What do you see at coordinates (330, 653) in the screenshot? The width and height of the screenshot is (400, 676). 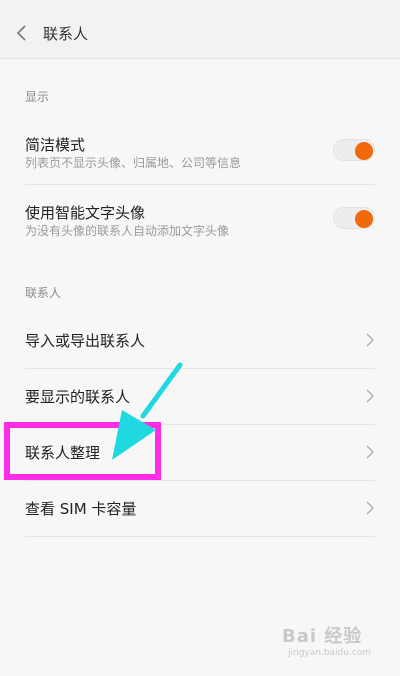 I see `watermark-url: jingyan.baidu.com` at bounding box center [330, 653].